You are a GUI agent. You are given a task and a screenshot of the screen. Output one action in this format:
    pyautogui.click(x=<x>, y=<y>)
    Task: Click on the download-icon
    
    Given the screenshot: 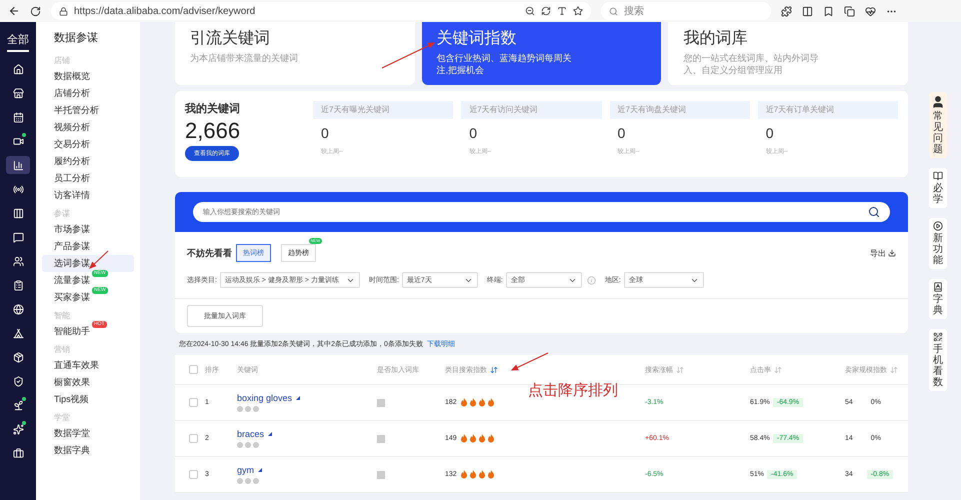 What is the action you would take?
    pyautogui.click(x=892, y=253)
    